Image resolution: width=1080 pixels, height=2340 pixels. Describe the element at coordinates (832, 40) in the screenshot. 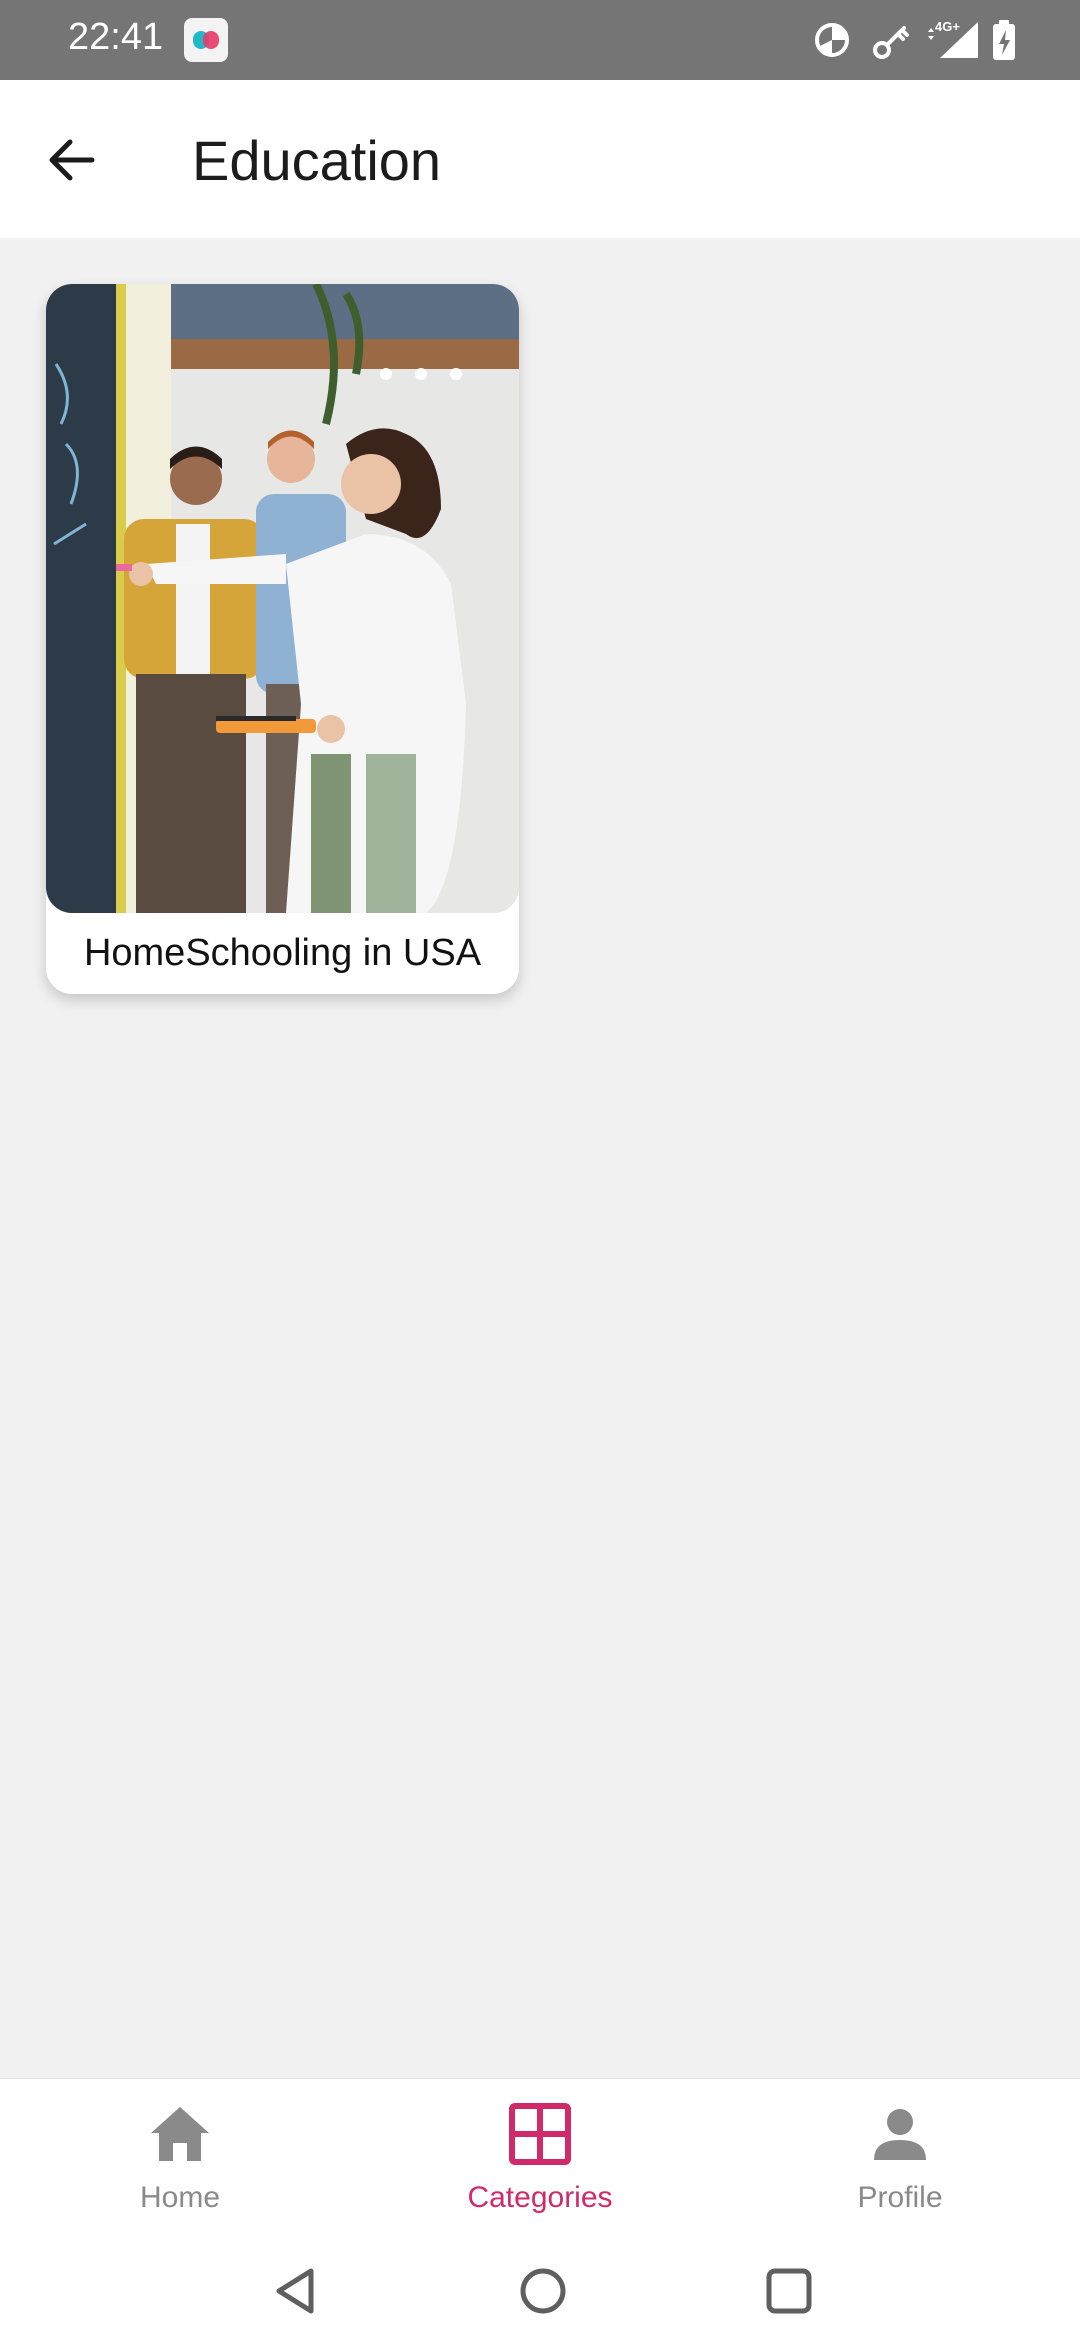

I see `data-saver-icon` at that location.